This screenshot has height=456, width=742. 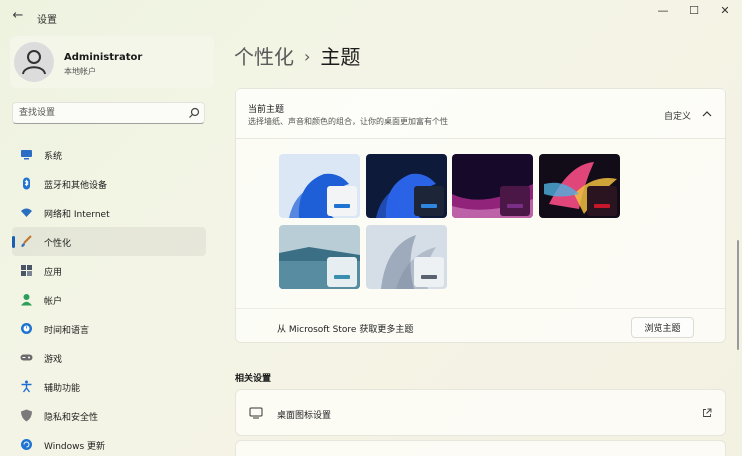 What do you see at coordinates (738, 295) in the screenshot?
I see `scrollbar-thumb` at bounding box center [738, 295].